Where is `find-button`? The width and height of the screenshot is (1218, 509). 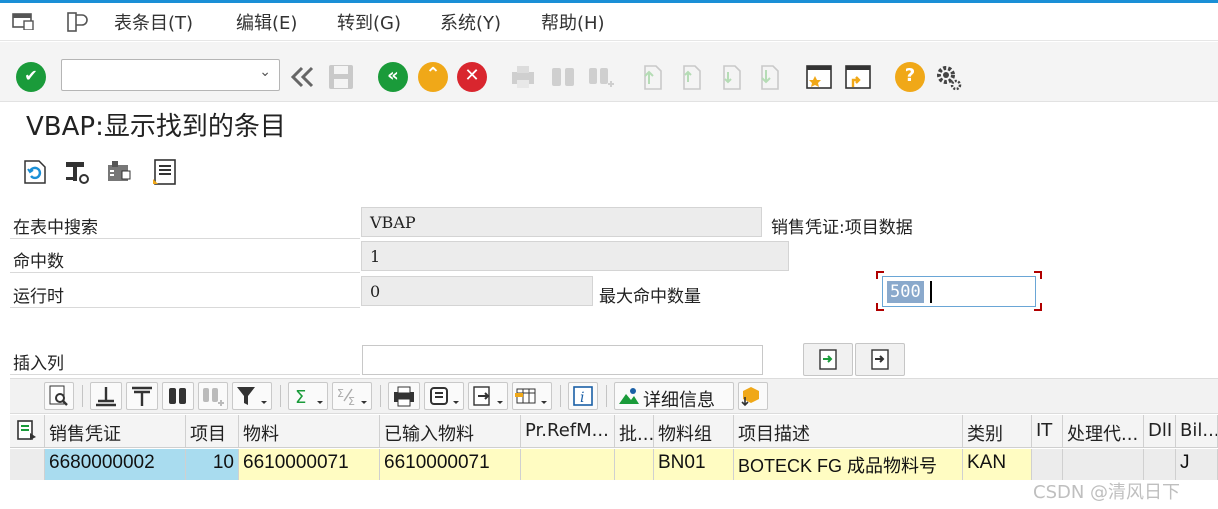 find-button is located at coordinates (178, 396).